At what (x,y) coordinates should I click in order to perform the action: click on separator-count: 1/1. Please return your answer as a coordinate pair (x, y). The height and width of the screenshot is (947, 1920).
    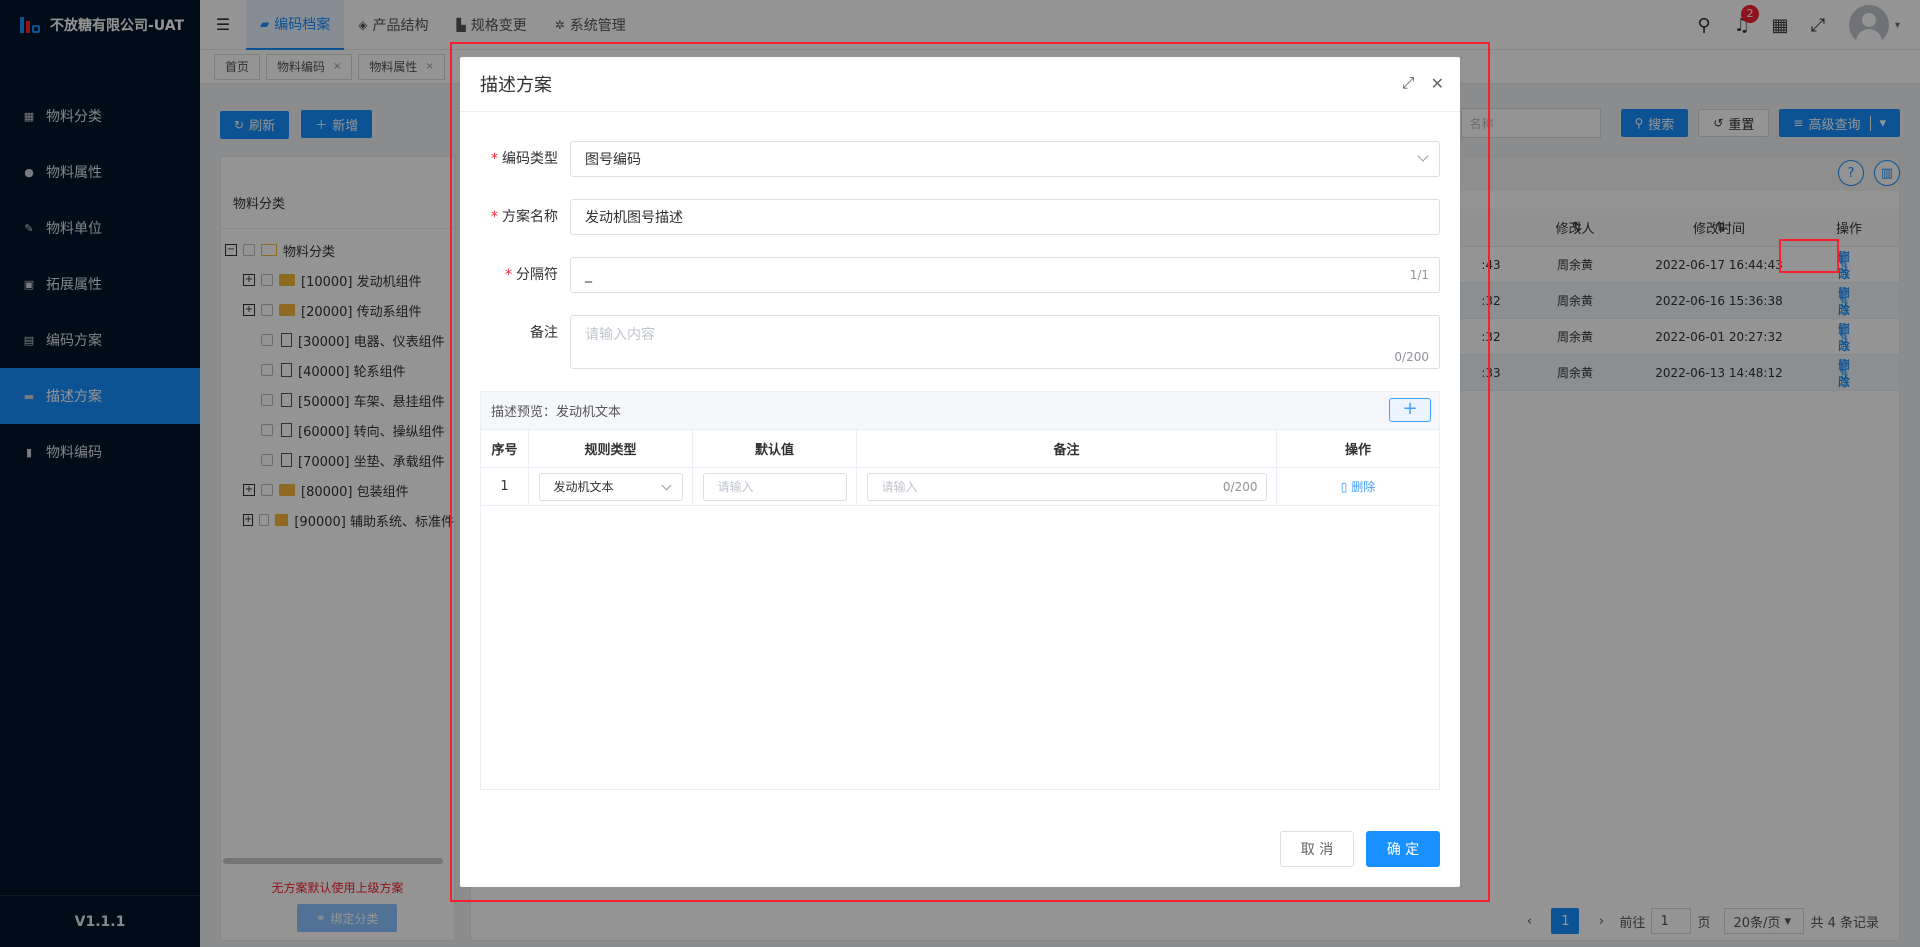
    Looking at the image, I should click on (1419, 275).